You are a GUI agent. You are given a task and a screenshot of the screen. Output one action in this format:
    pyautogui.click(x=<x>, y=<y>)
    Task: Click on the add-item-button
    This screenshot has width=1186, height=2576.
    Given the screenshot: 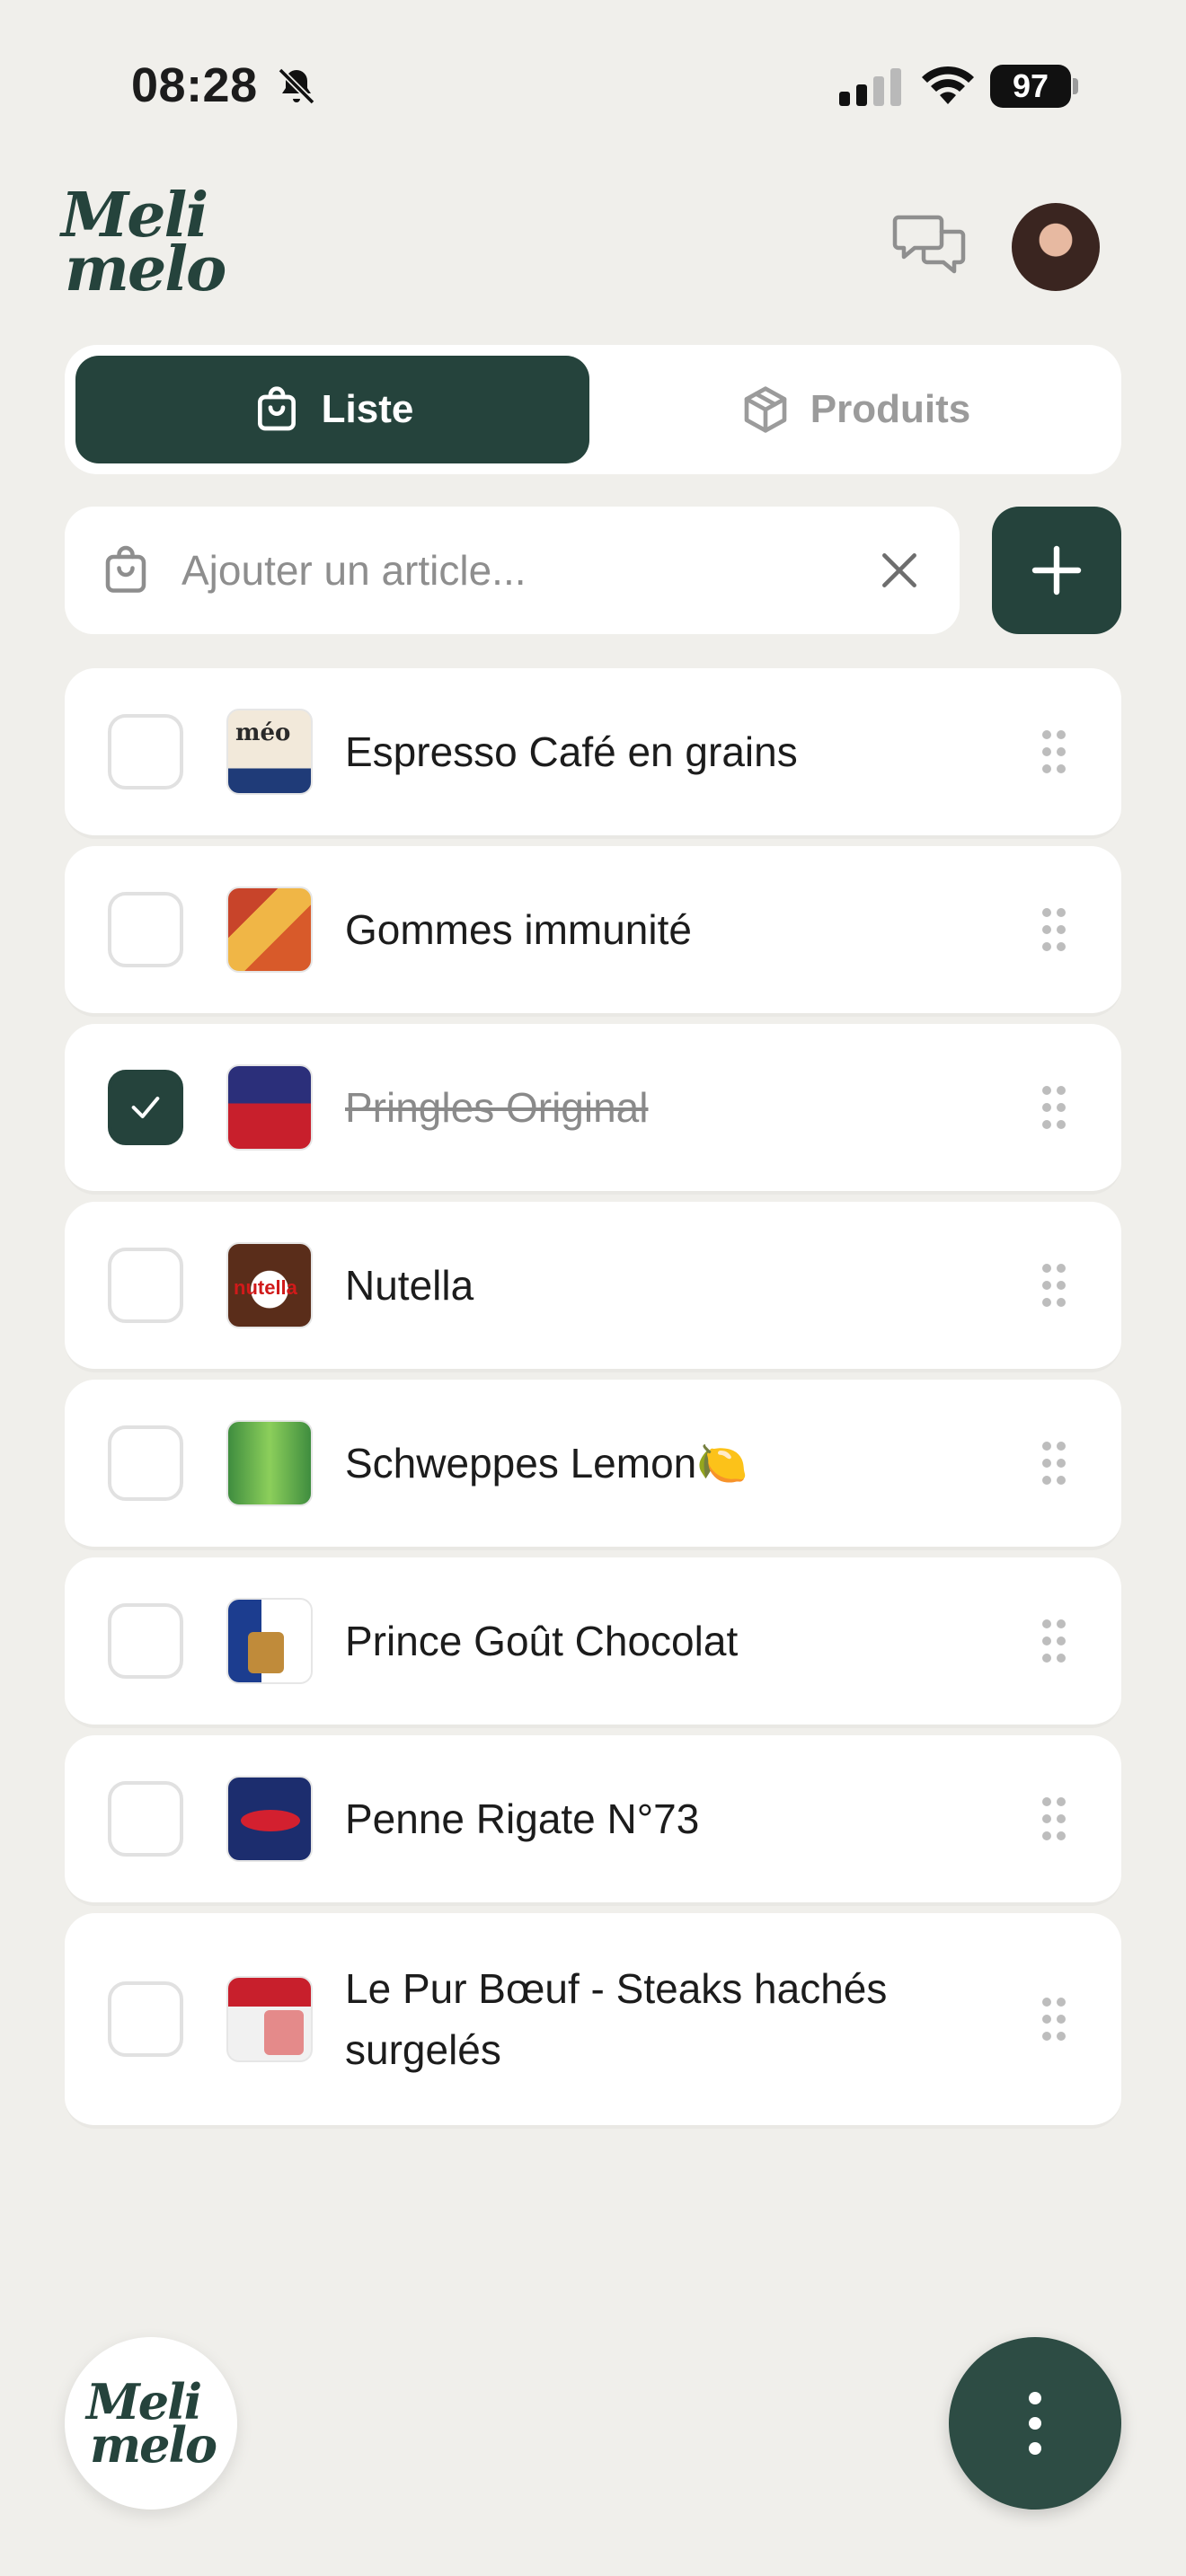 What is the action you would take?
    pyautogui.click(x=1056, y=570)
    